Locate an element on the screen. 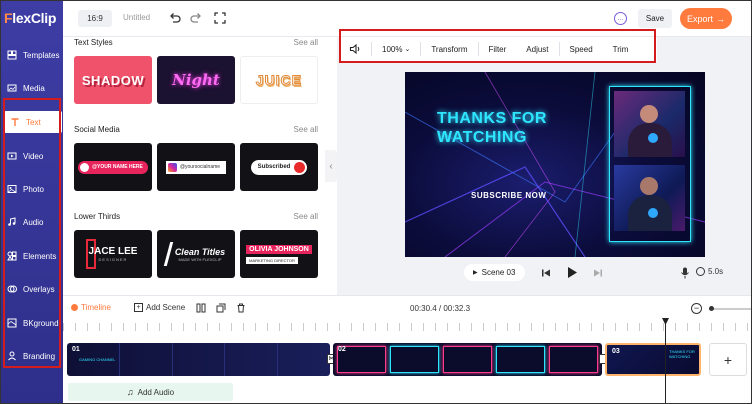 This screenshot has height=404, width=752. thumb-text: Night is located at coordinates (196, 80).